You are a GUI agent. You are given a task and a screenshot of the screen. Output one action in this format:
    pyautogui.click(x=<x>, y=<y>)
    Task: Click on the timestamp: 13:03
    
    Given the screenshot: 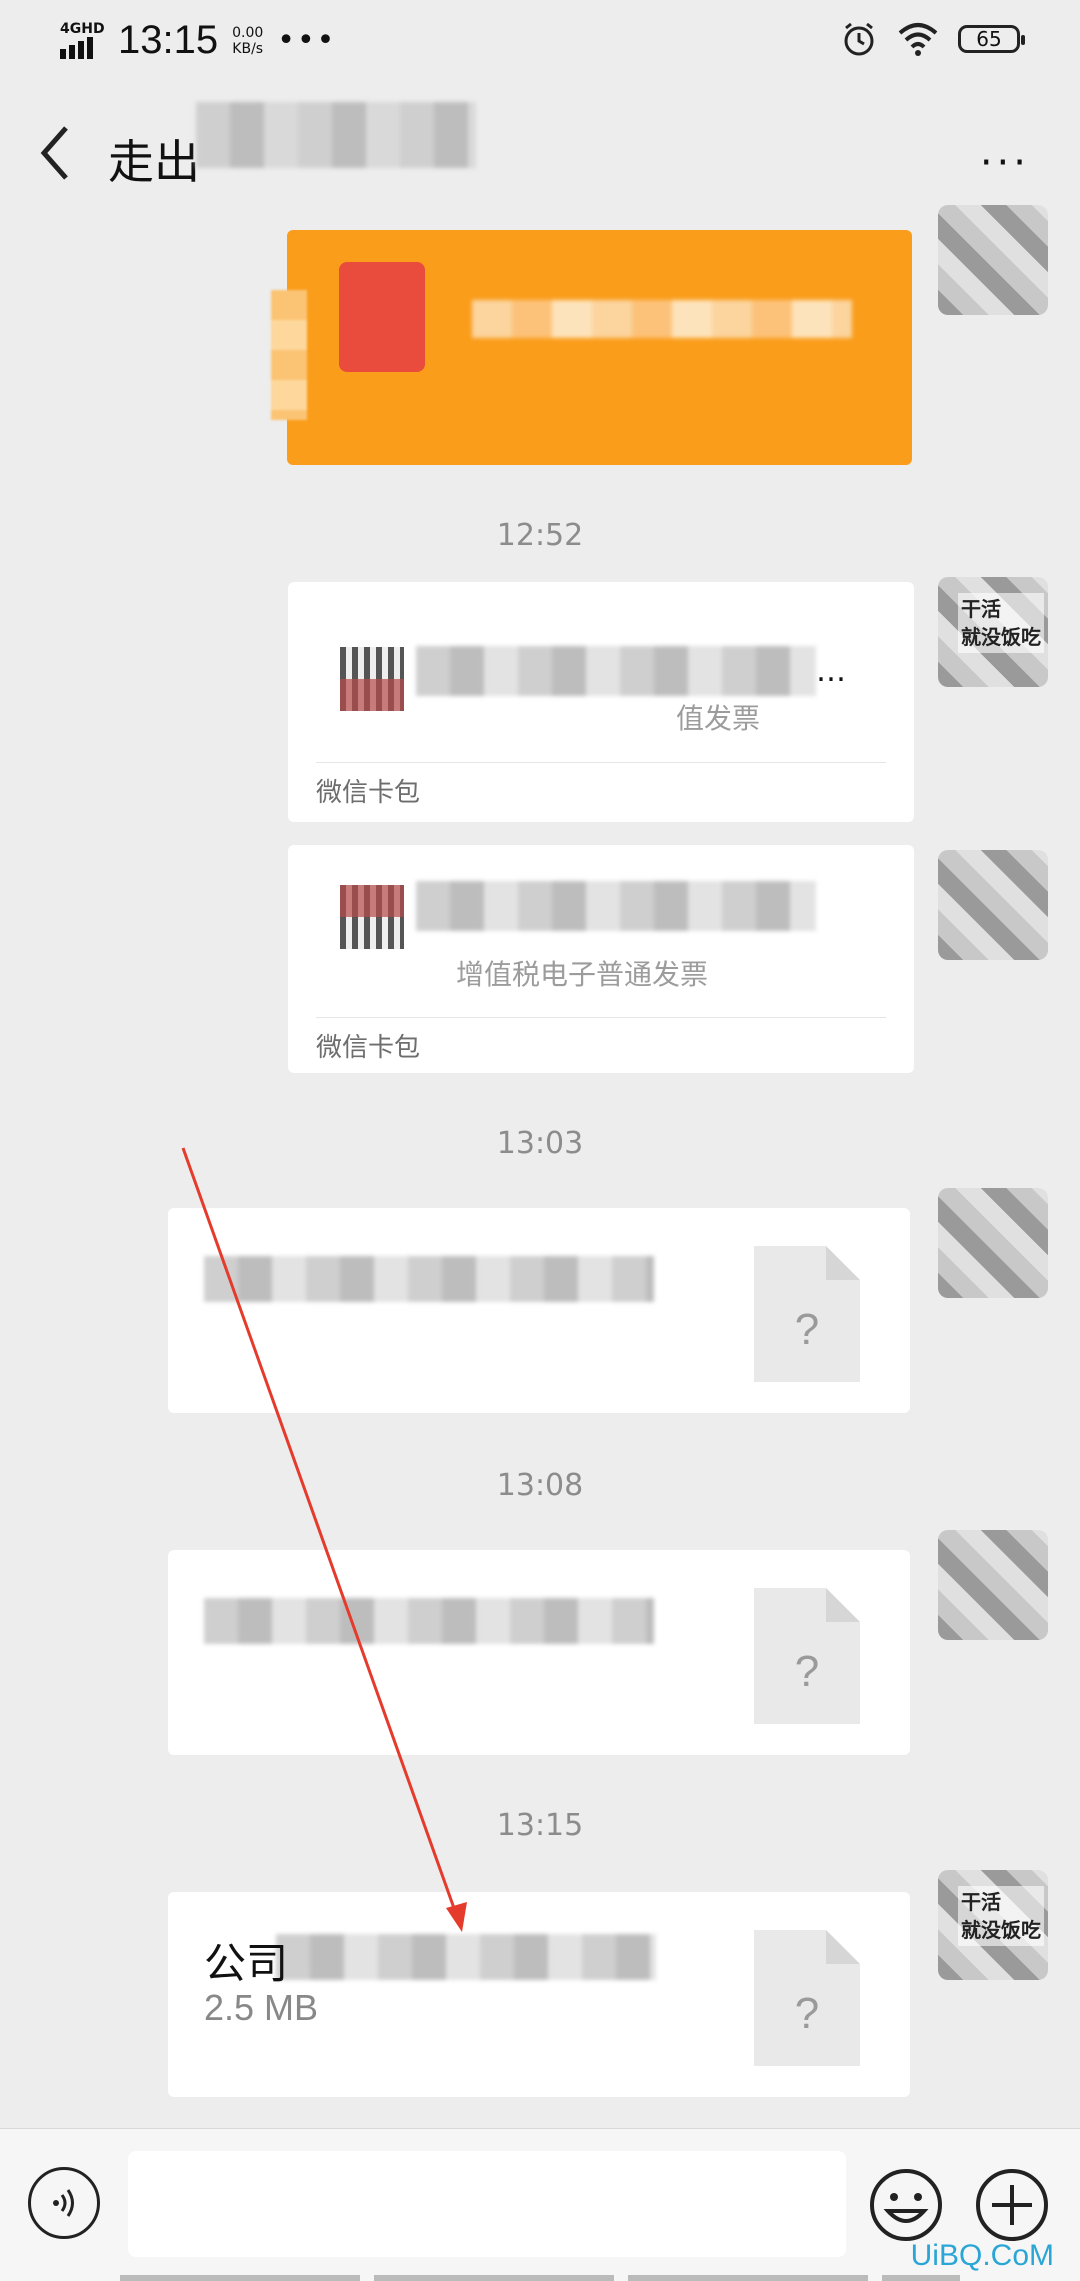 What is the action you would take?
    pyautogui.click(x=540, y=1143)
    